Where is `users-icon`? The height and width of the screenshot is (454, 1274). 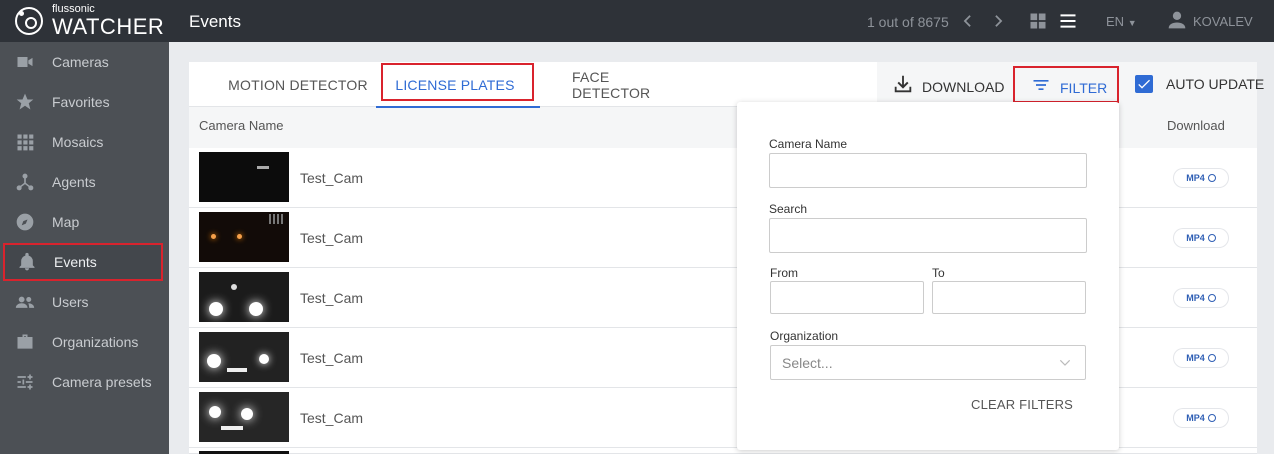
users-icon is located at coordinates (25, 302).